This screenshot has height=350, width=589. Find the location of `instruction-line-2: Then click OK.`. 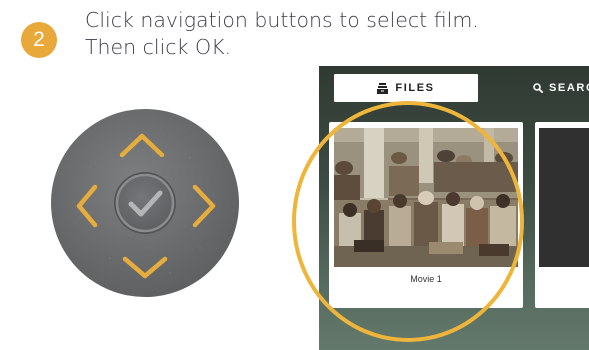

instruction-line-2: Then click OK. is located at coordinates (158, 47).